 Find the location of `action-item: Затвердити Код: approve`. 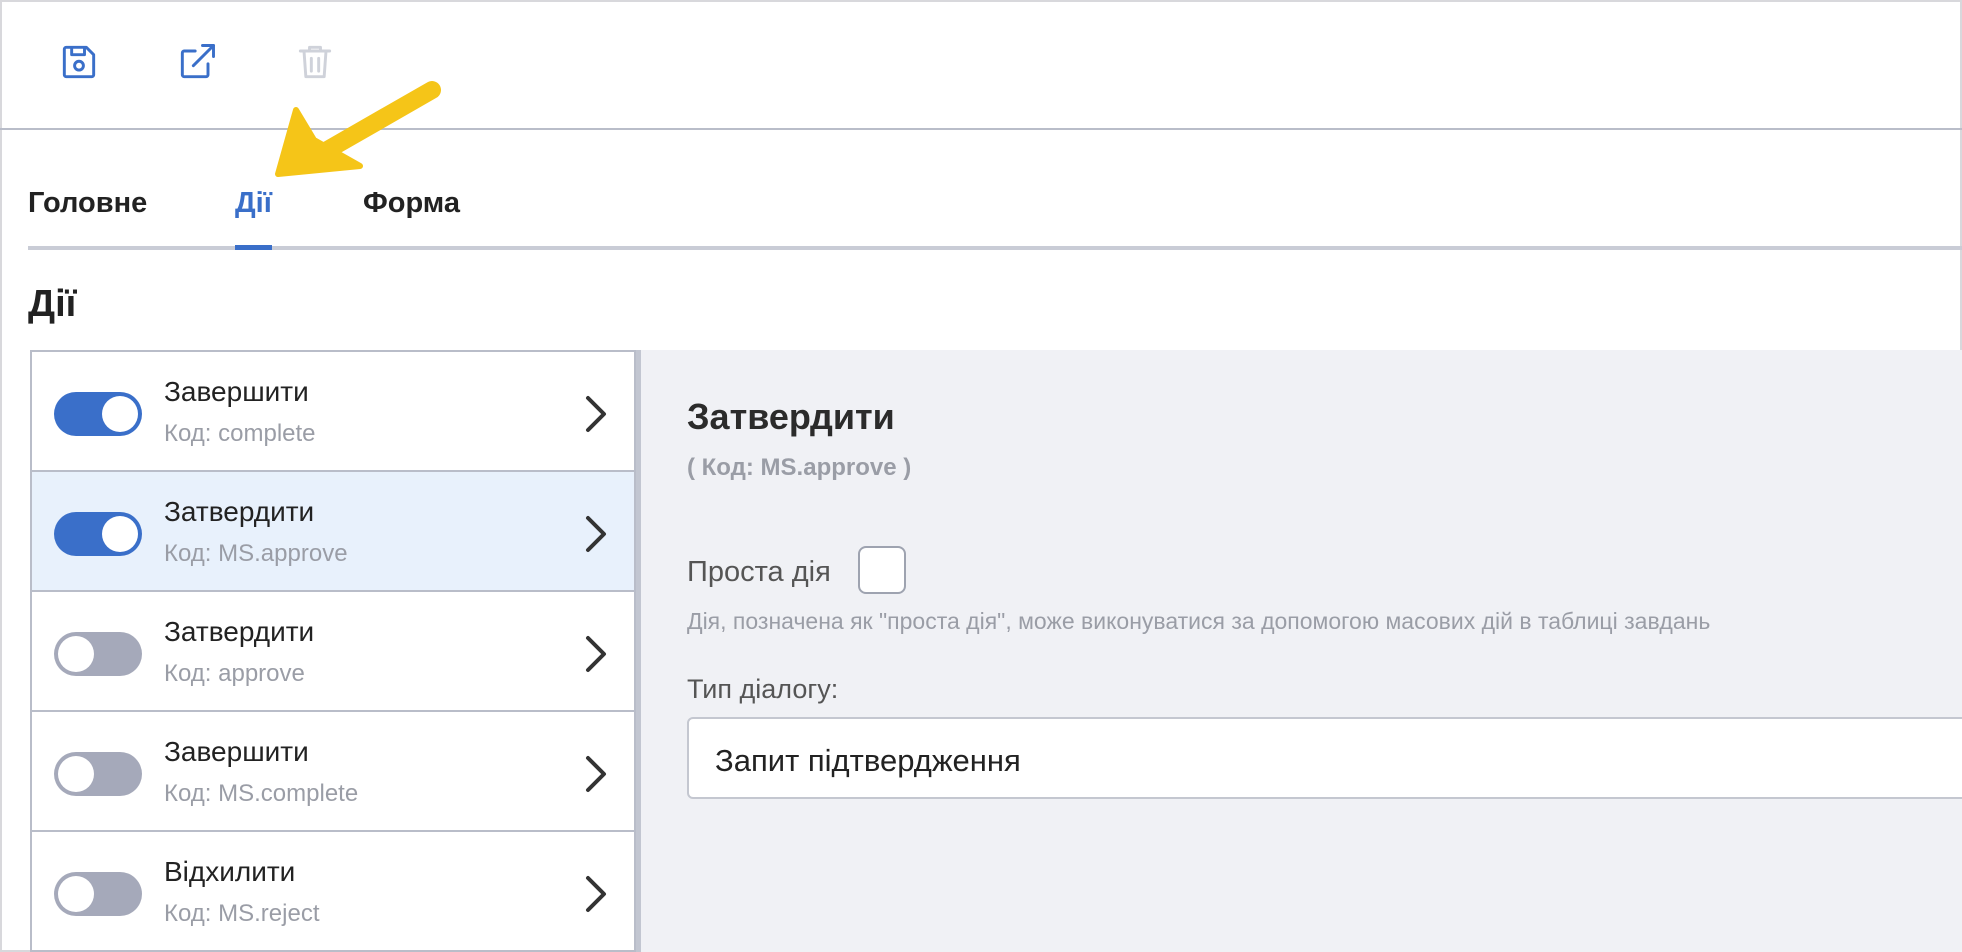

action-item: Затвердити Код: approve is located at coordinates (333, 652).